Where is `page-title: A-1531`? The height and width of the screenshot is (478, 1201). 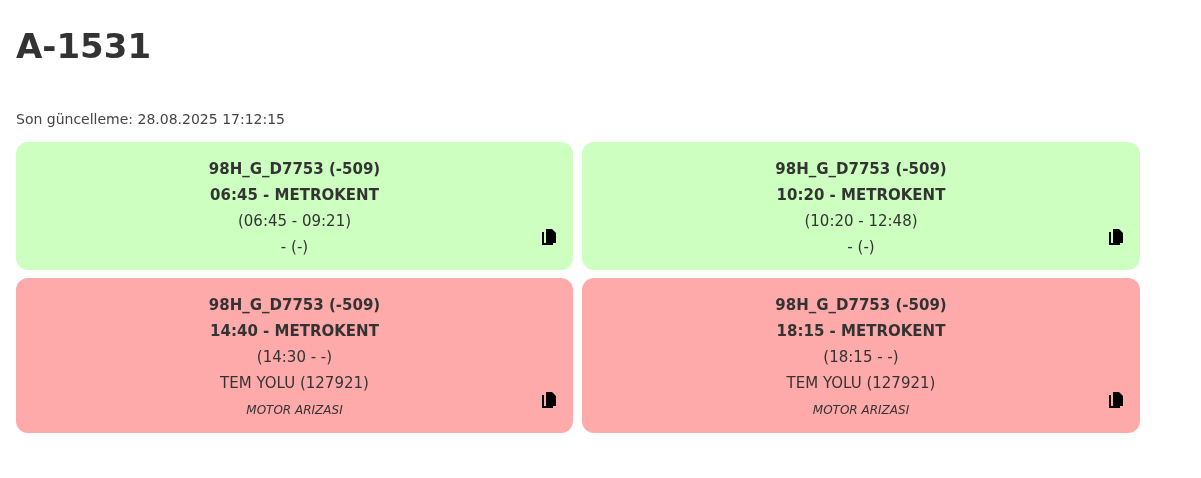 page-title: A-1531 is located at coordinates (84, 46).